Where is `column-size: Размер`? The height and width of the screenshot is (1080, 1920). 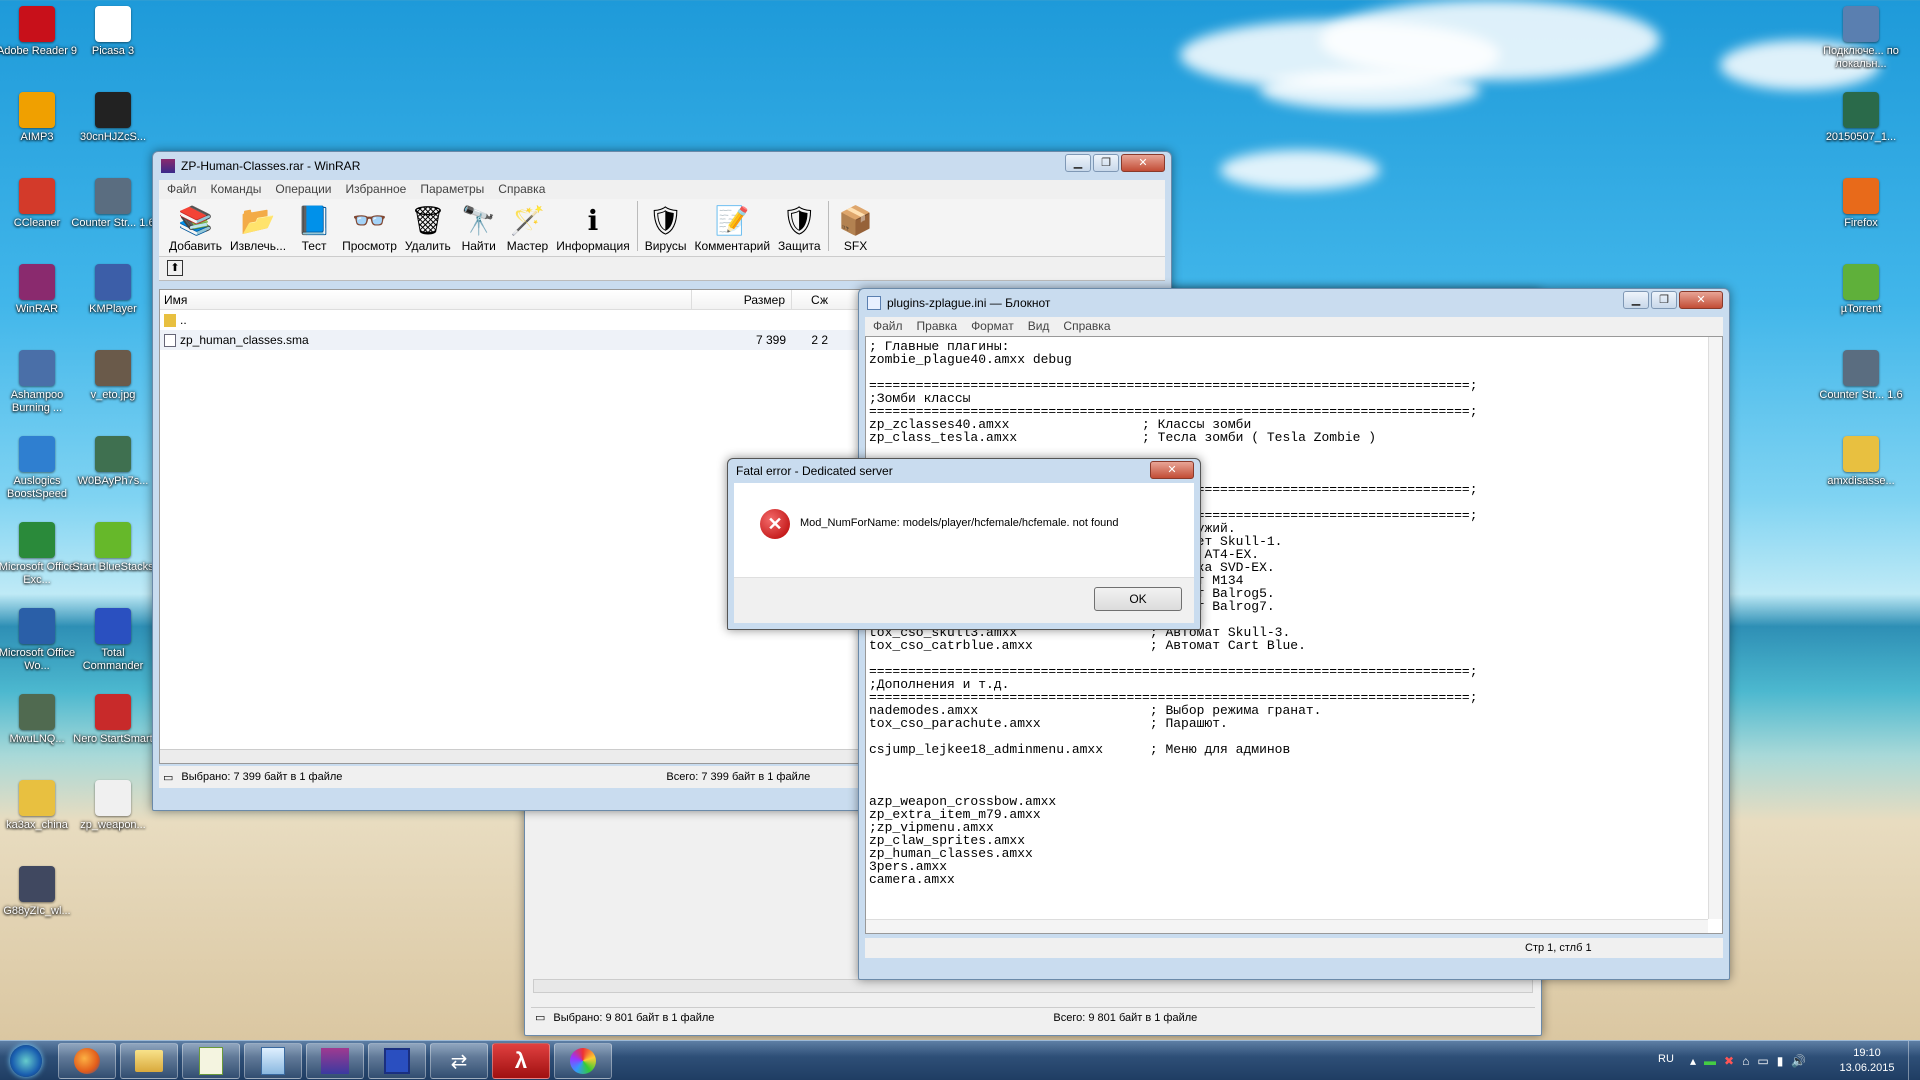 column-size: Размер is located at coordinates (742, 299).